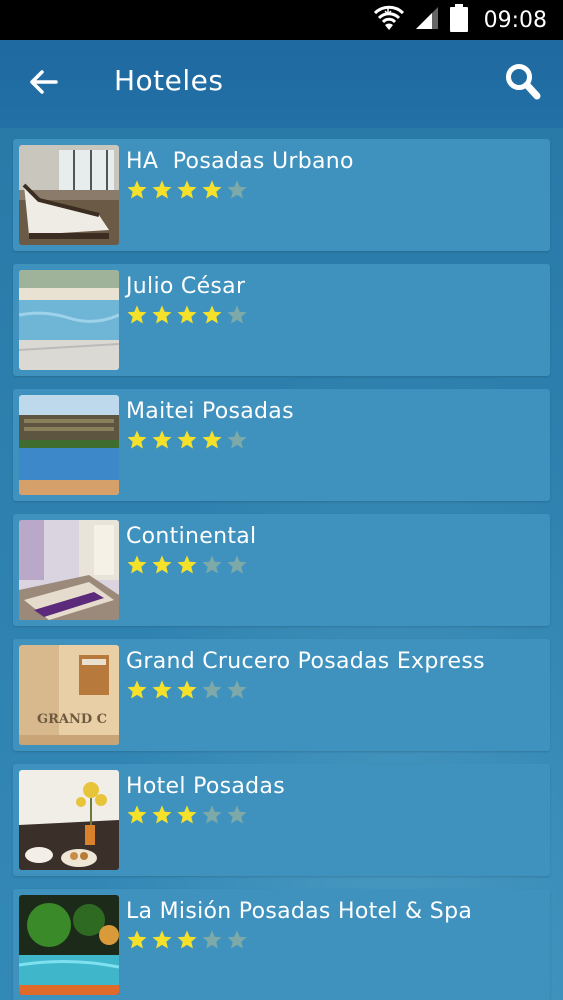 This screenshot has height=1000, width=563. I want to click on status-time: 09:08, so click(515, 20).